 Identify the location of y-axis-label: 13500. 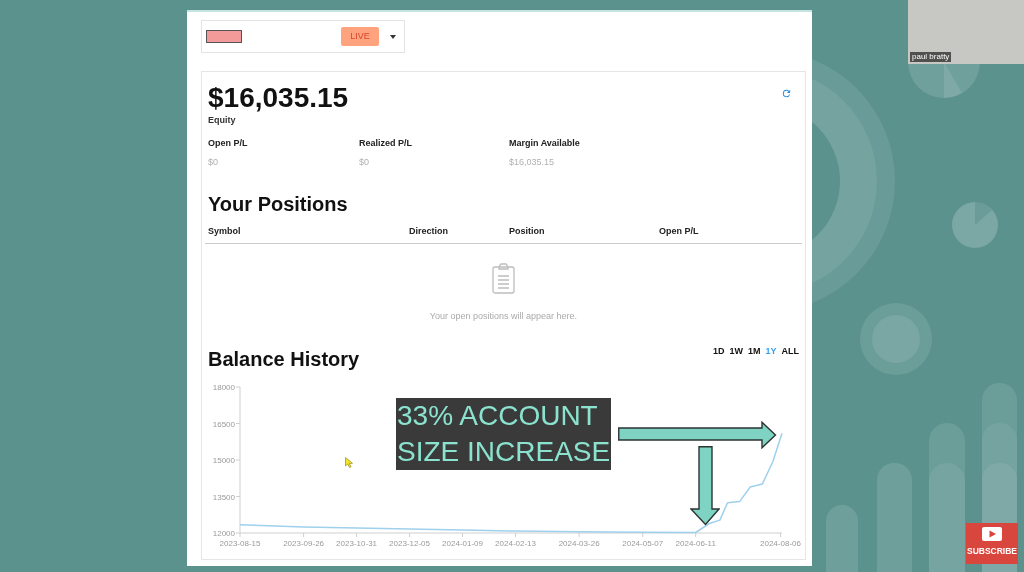
(223, 497).